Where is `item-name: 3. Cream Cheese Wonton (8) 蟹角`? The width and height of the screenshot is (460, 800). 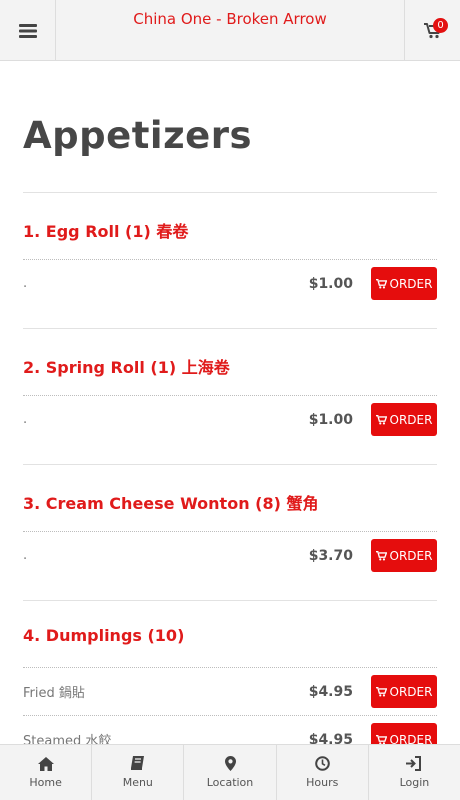 item-name: 3. Cream Cheese Wonton (8) 蟹角 is located at coordinates (171, 503).